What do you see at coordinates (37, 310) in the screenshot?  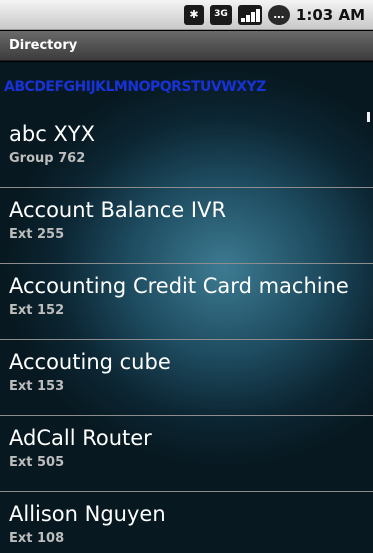 I see `contact-extension: Ext 152` at bounding box center [37, 310].